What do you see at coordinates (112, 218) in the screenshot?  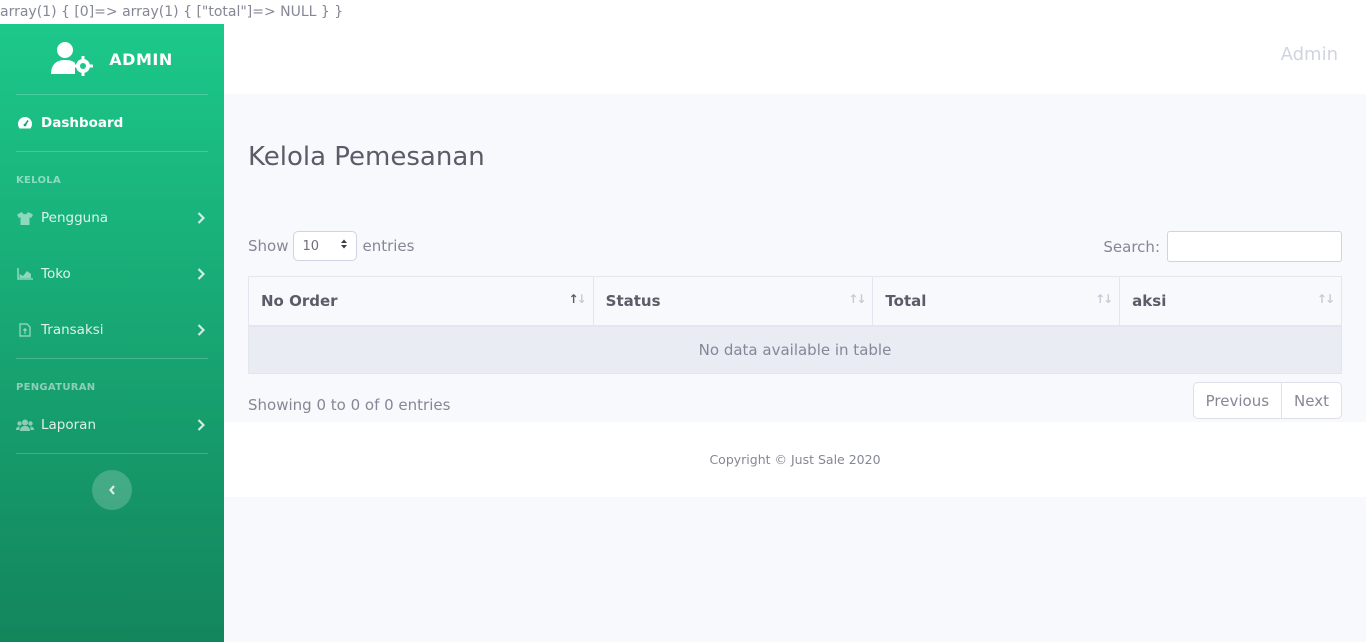 I see `sidebar-item-pengguna: Pengguna` at bounding box center [112, 218].